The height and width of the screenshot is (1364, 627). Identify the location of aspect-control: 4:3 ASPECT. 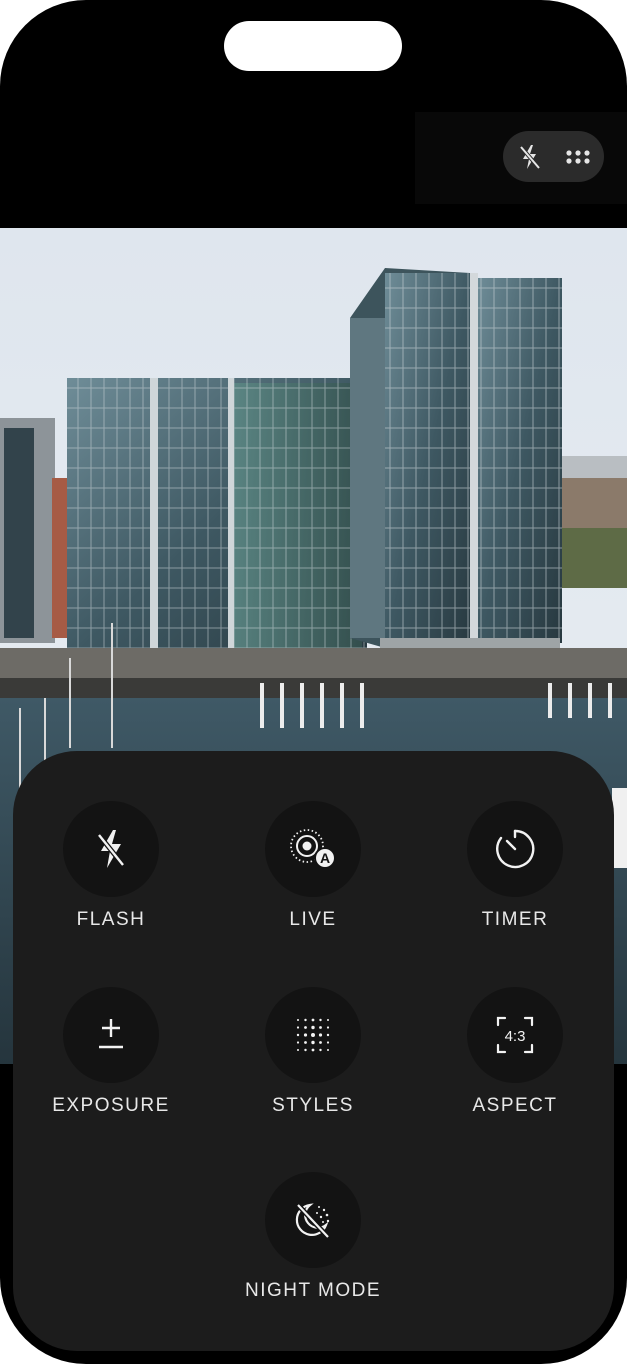
(515, 1052).